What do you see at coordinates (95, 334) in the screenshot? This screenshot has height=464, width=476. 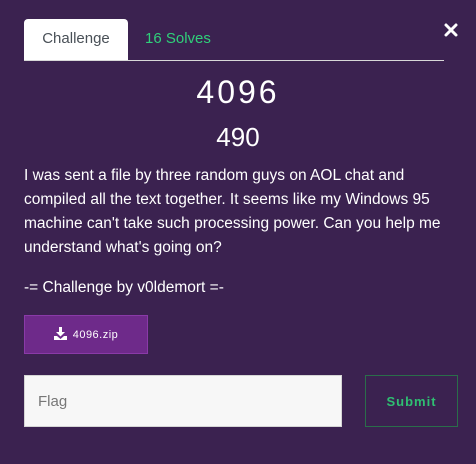 I see `download-file-name: 4096.zip` at bounding box center [95, 334].